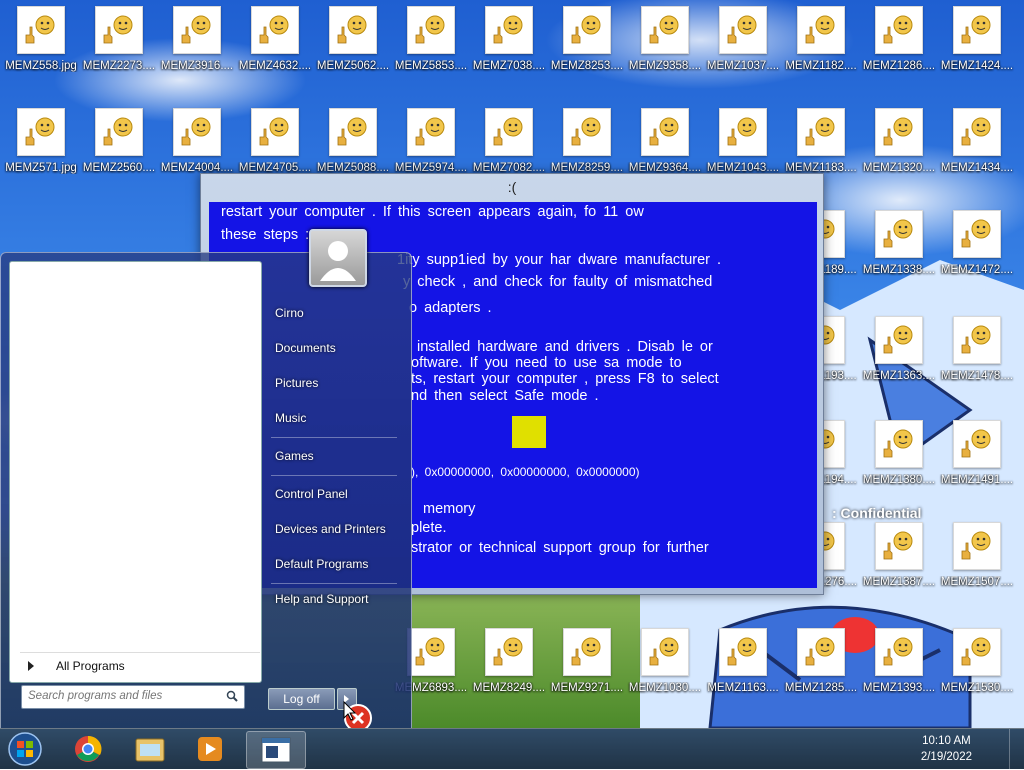 The width and height of the screenshot is (1024, 770). What do you see at coordinates (340, 418) in the screenshot?
I see `start-link-music: Music` at bounding box center [340, 418].